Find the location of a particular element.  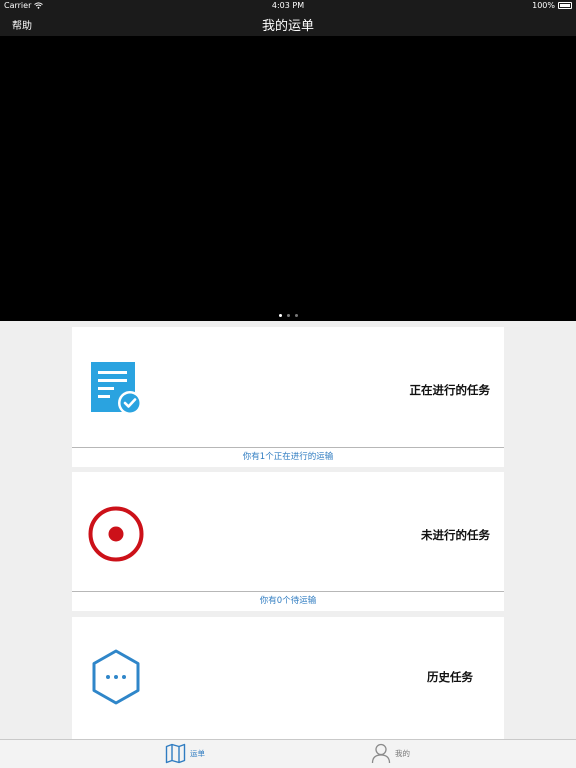

card-title: 历史任务 is located at coordinates (450, 677).